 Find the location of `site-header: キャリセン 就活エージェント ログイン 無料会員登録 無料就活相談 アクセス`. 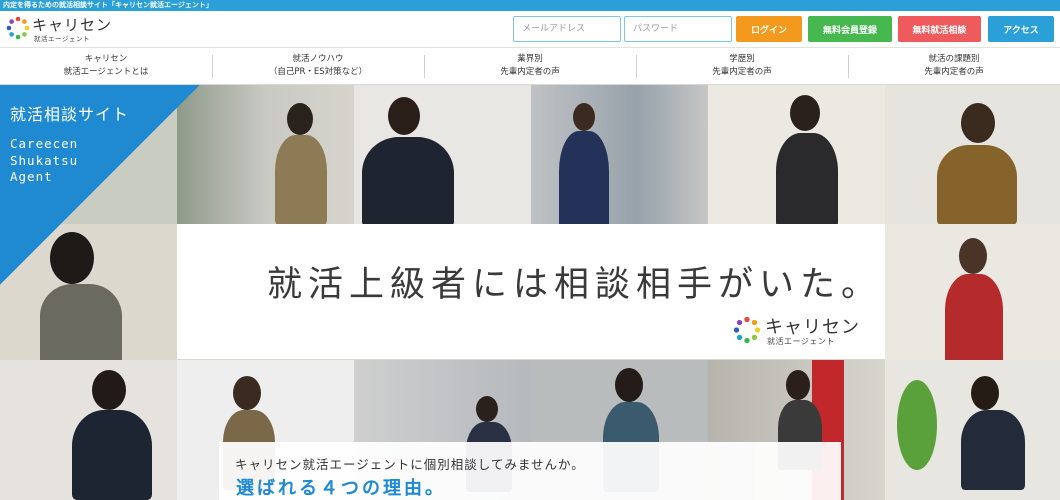

site-header: キャリセン 就活エージェント ログイン 無料会員登録 無料就活相談 アクセス is located at coordinates (530, 29).